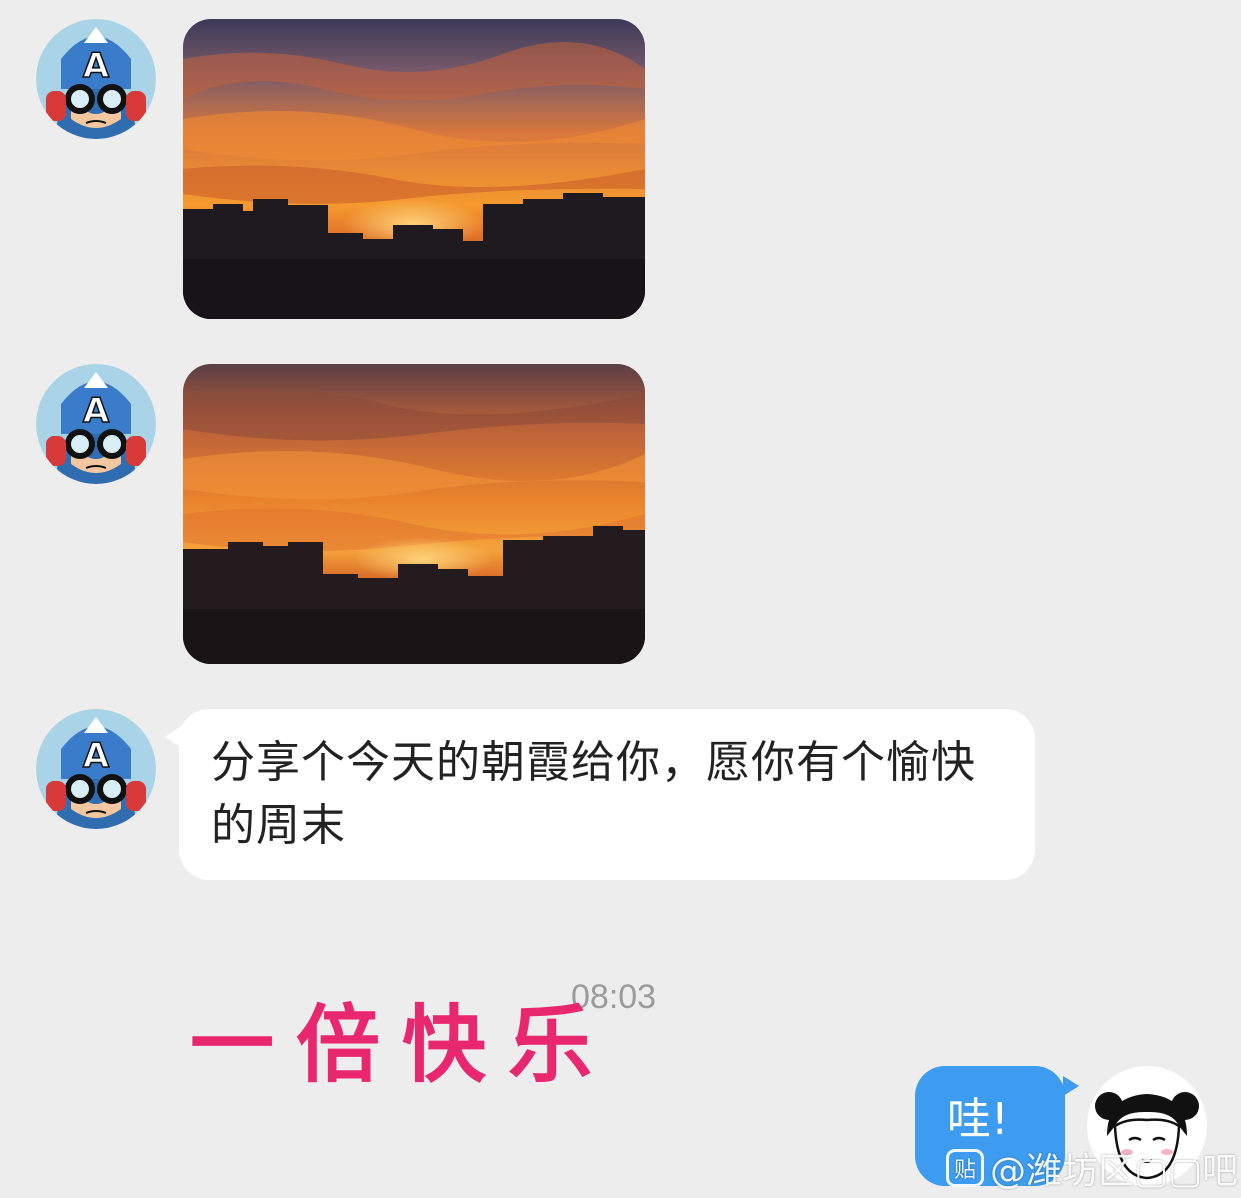 This screenshot has width=1241, height=1198. Describe the element at coordinates (402, 1045) in the screenshot. I see `sticker-message: 一倍快乐` at that location.